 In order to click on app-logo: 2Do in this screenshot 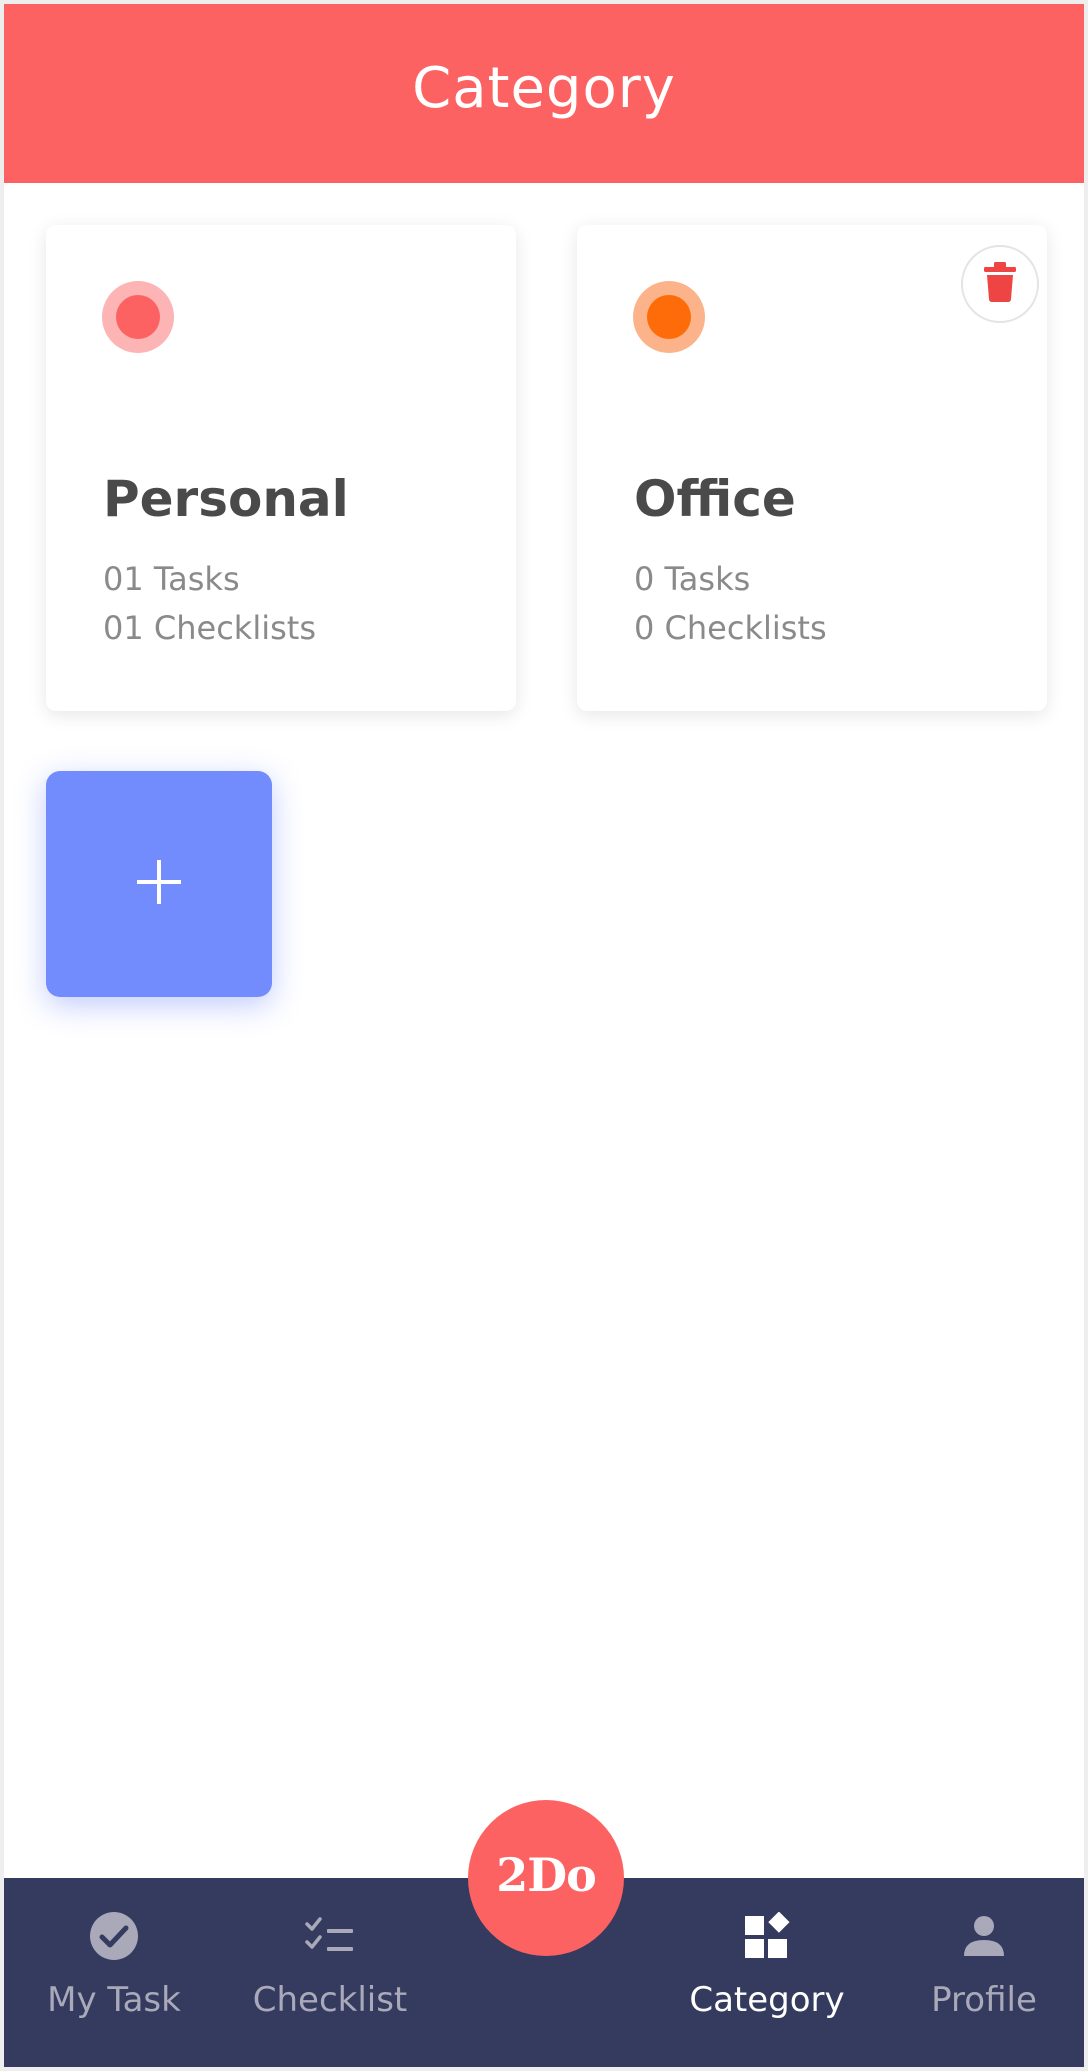, I will do `click(546, 1875)`.